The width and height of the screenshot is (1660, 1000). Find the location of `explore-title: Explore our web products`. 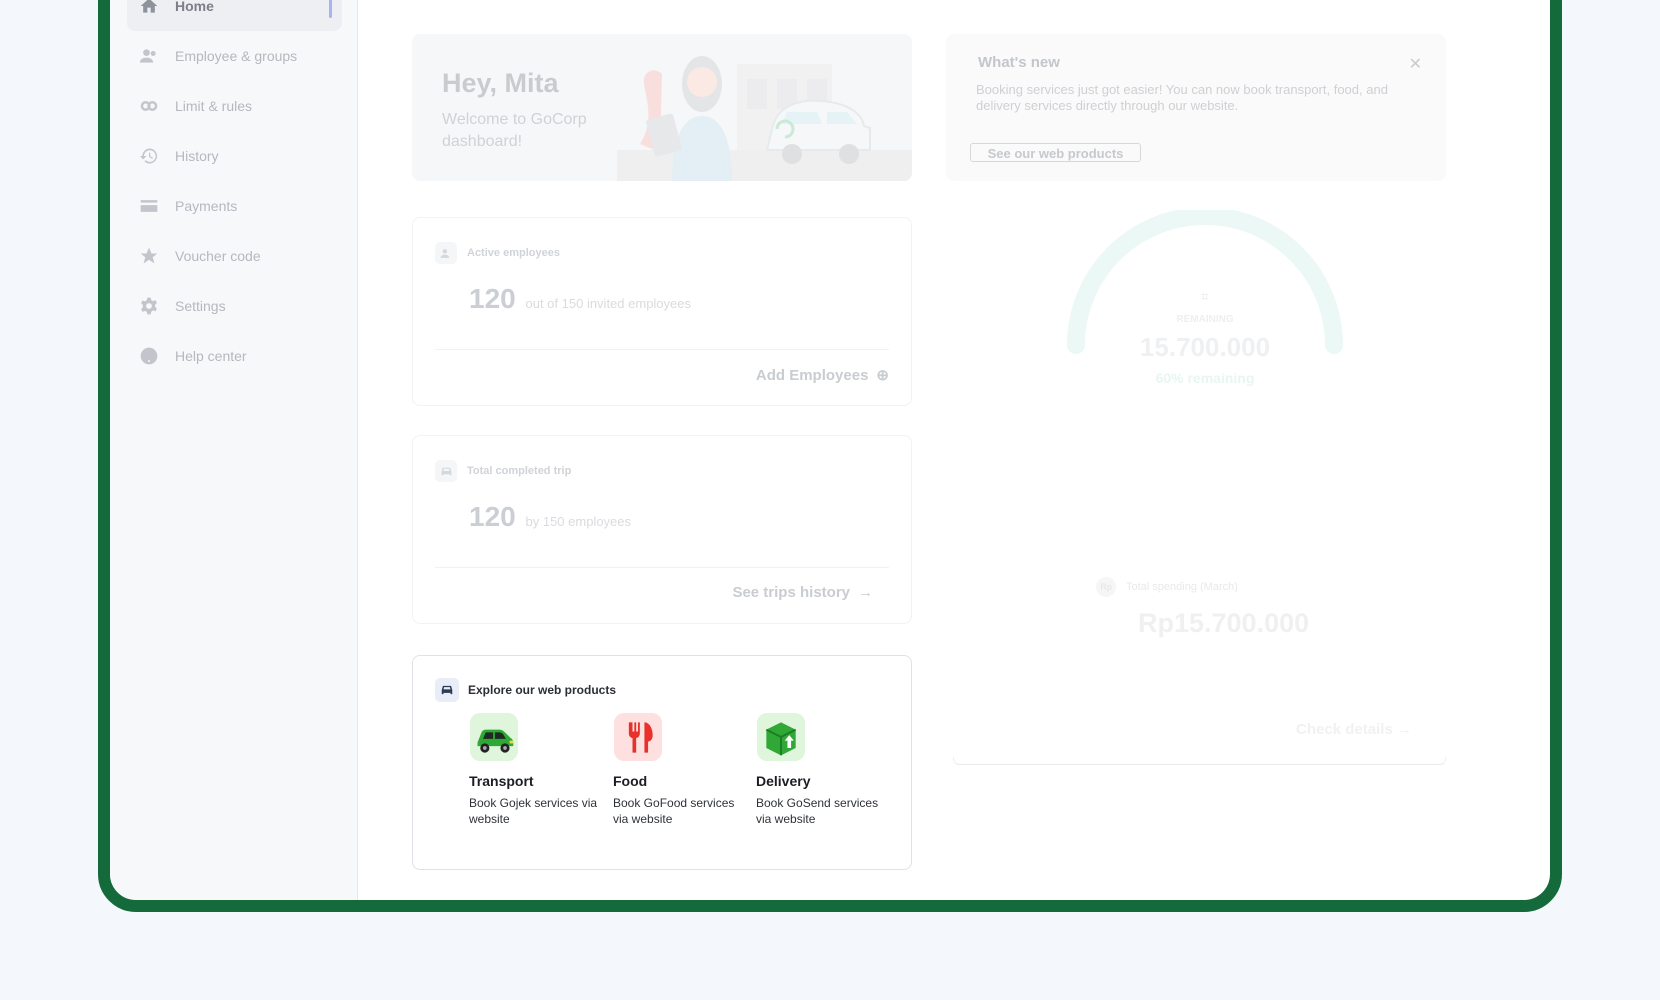

explore-title: Explore our web products is located at coordinates (542, 690).